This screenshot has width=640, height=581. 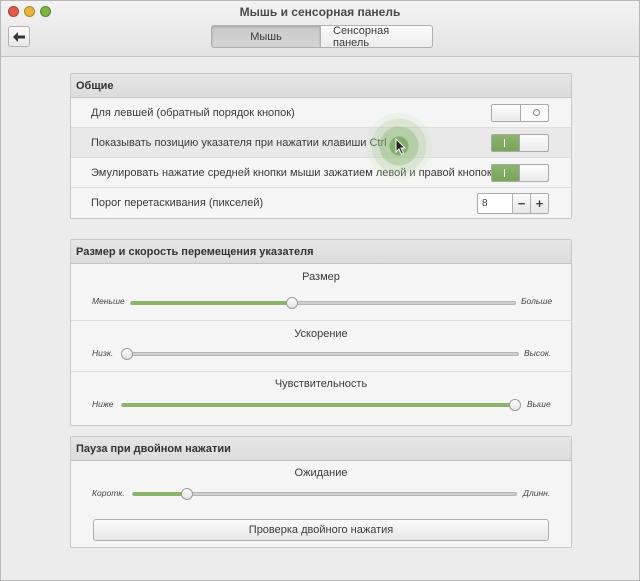 I want to click on stack-switcher: Мышь Сенсорная панель, so click(x=322, y=37).